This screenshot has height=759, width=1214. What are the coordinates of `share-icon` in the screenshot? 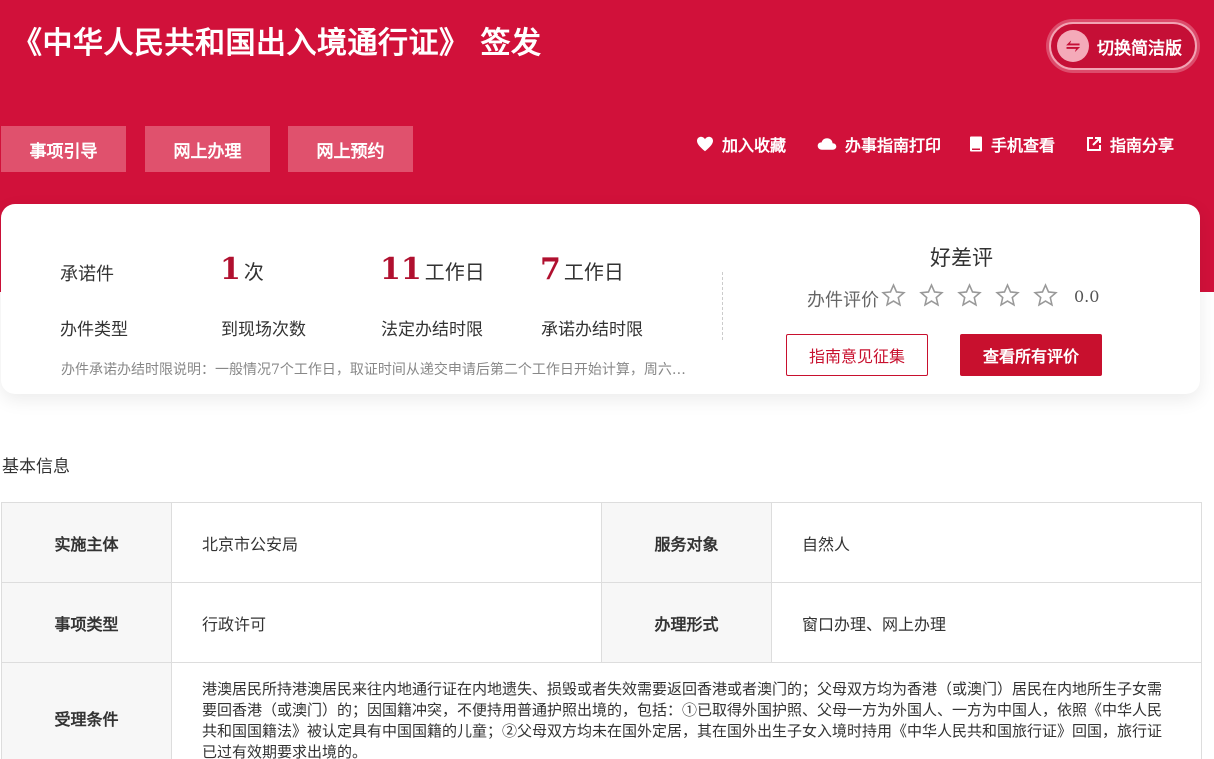 It's located at (1094, 144).